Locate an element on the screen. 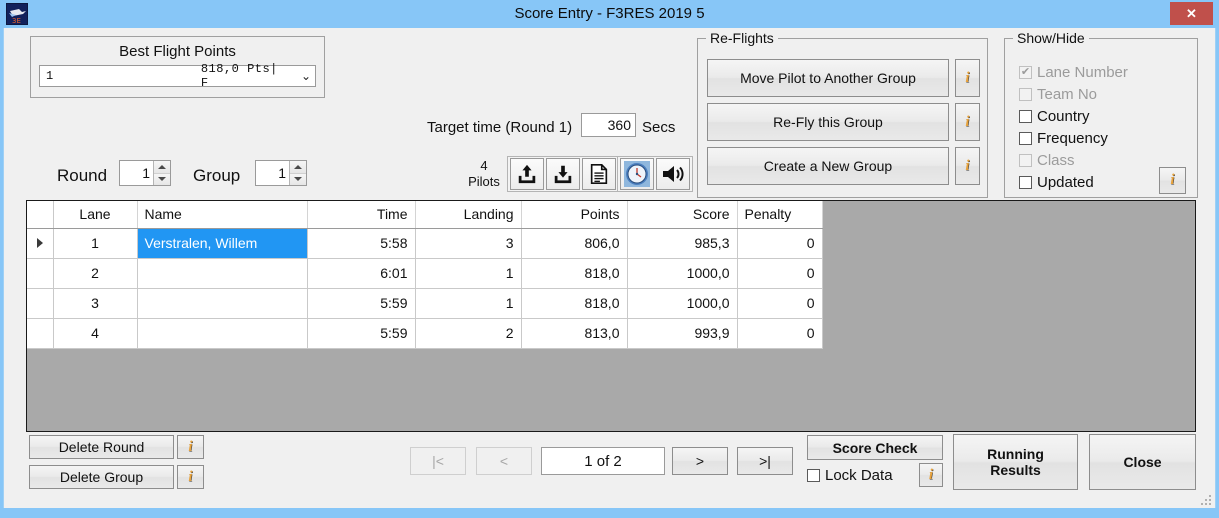  cell-score: 985,3 is located at coordinates (682, 243).